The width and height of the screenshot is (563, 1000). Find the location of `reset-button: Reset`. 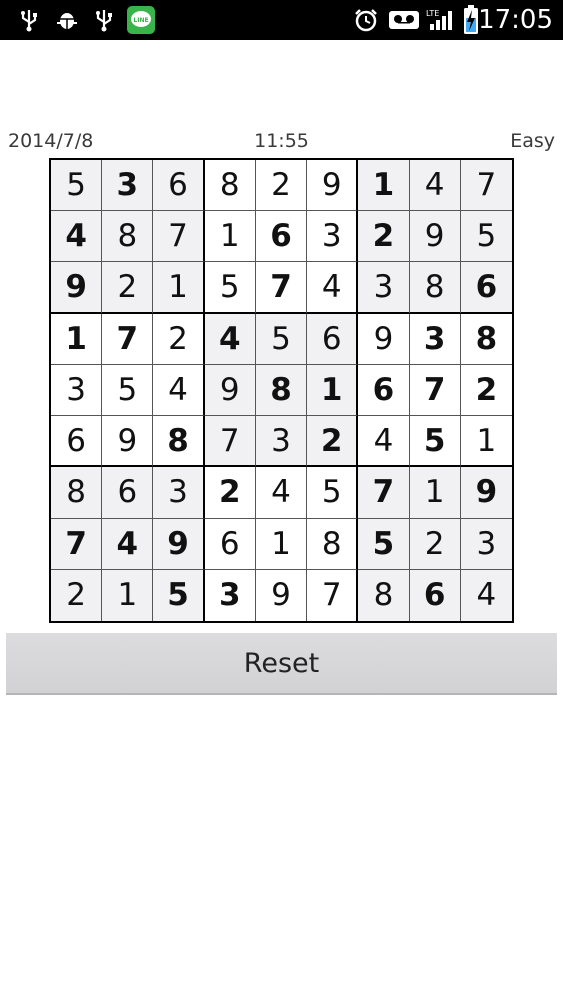

reset-button: Reset is located at coordinates (281, 664).